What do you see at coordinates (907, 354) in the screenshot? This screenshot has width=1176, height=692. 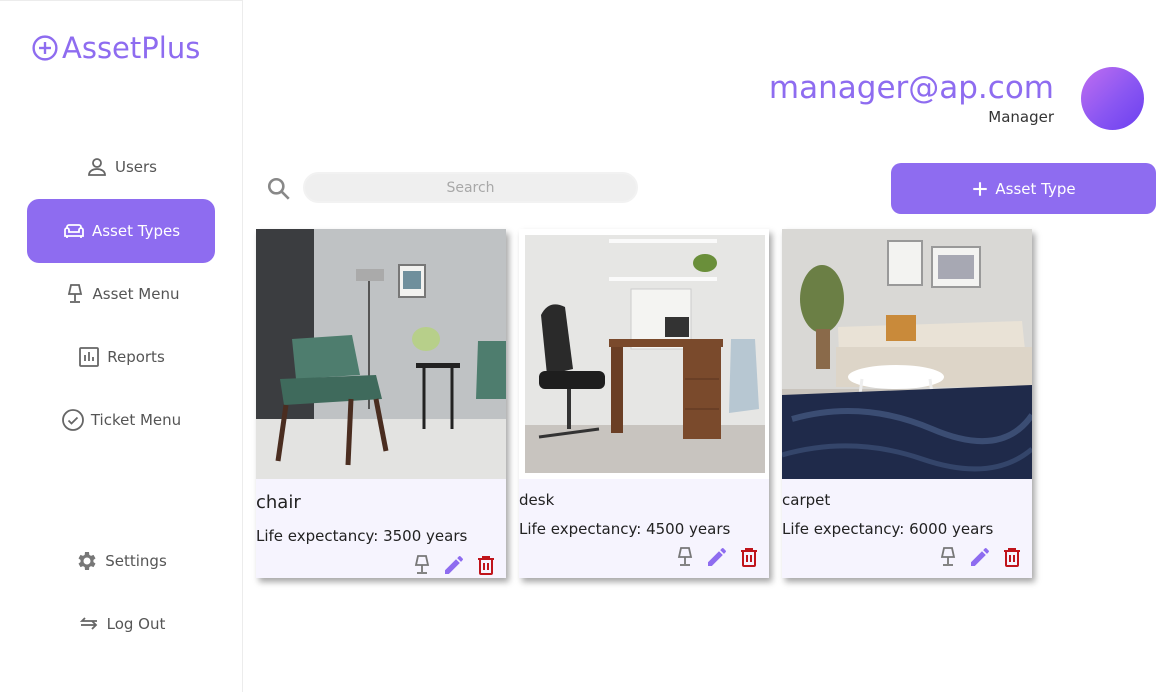 I see `asset-image-carpet` at bounding box center [907, 354].